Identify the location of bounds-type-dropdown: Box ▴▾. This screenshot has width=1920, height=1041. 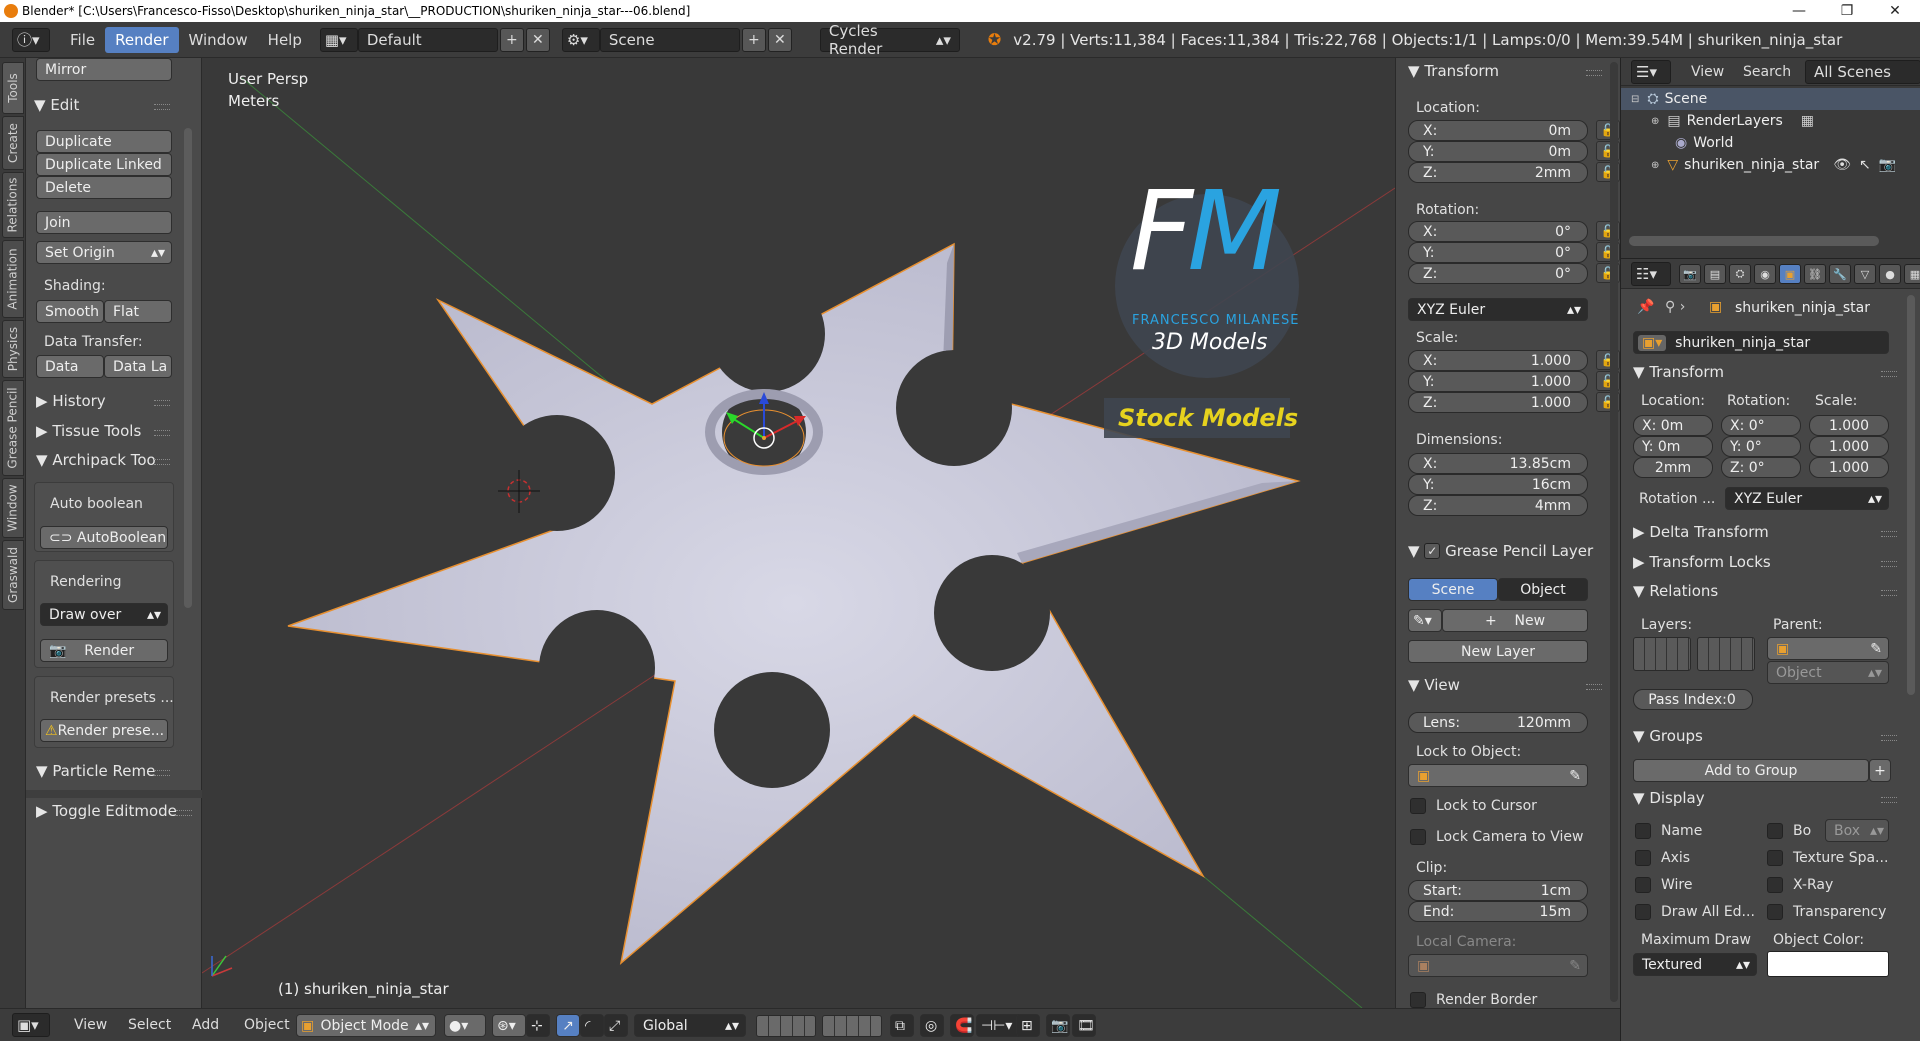
(1857, 830).